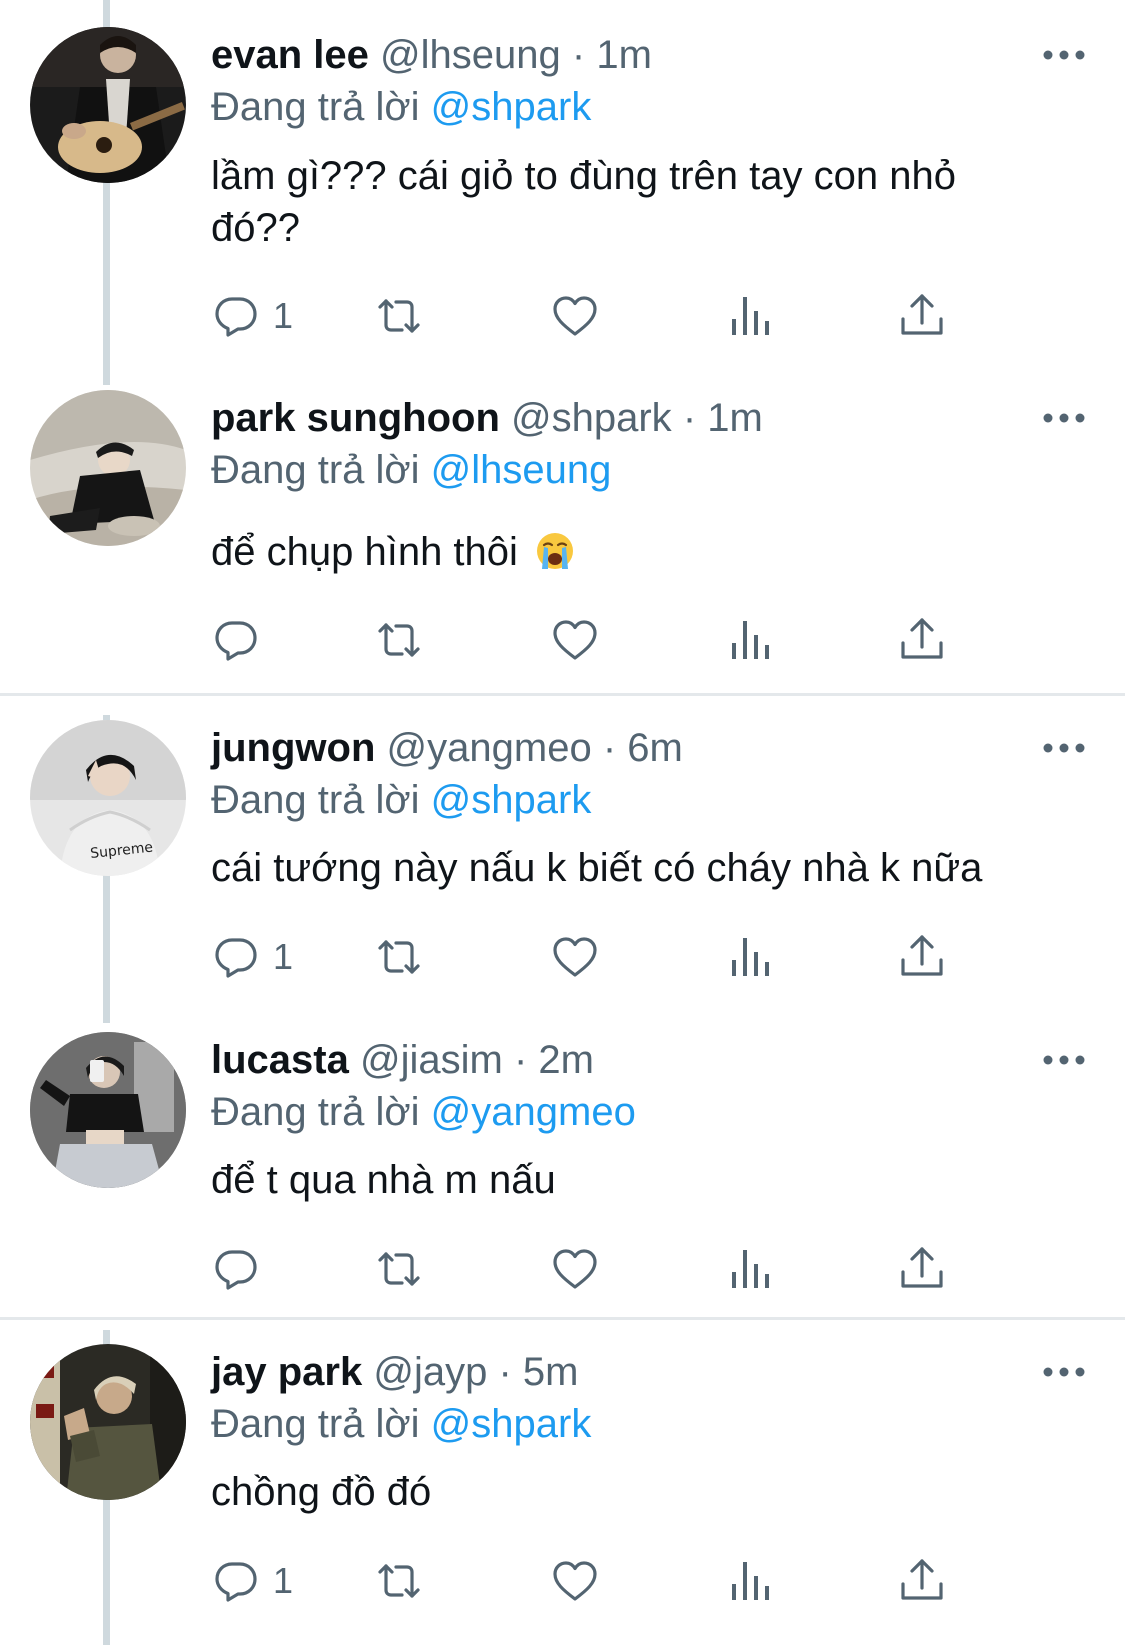  What do you see at coordinates (293, 748) in the screenshot?
I see `display-name: jungwon` at bounding box center [293, 748].